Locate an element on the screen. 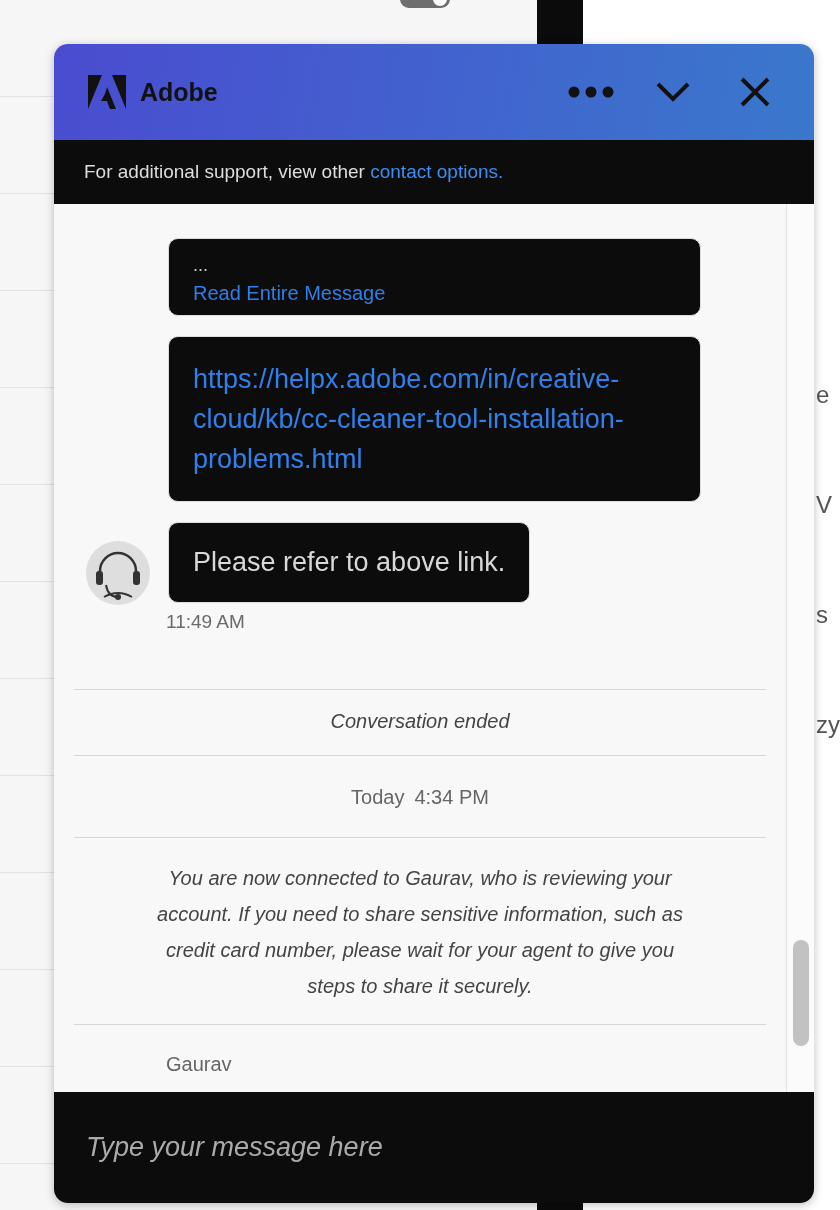 Image resolution: width=840 pixels, height=1210 pixels. message-bubble: Please refer to above link. is located at coordinates (349, 562).